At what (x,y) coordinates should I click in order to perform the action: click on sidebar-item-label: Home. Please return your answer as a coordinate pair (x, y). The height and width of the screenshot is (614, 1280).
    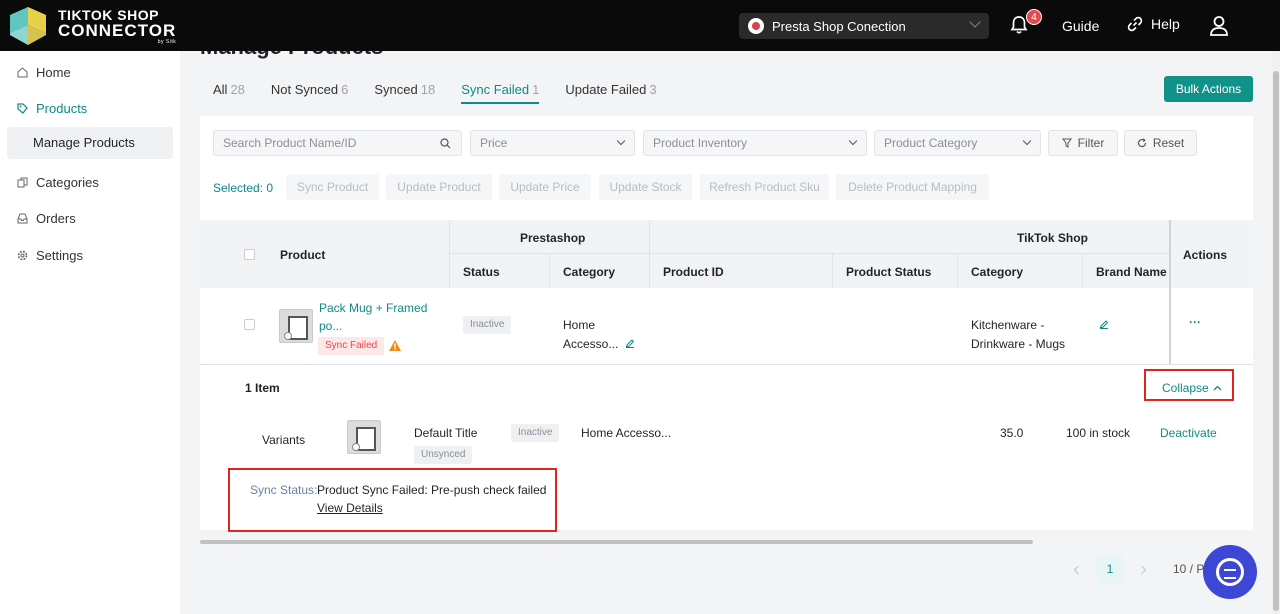
    Looking at the image, I should click on (53, 72).